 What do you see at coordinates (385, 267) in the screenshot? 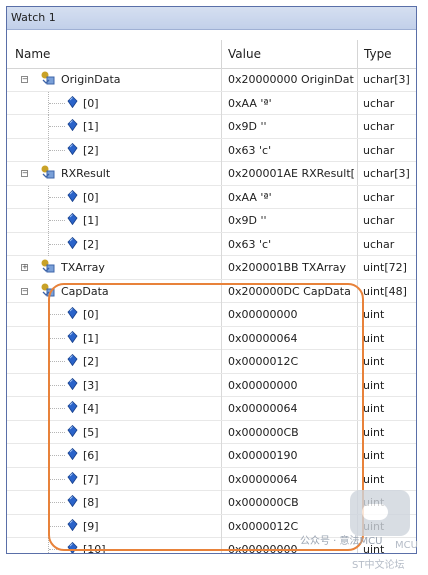
I see `variable-type: uint[72]` at bounding box center [385, 267].